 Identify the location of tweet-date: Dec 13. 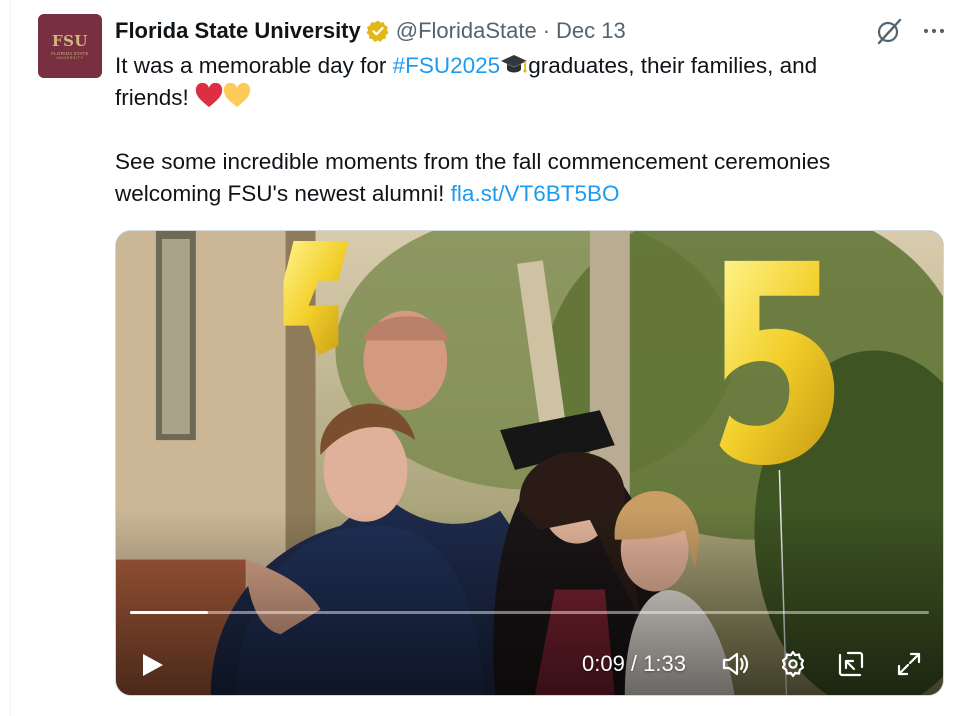
(591, 31).